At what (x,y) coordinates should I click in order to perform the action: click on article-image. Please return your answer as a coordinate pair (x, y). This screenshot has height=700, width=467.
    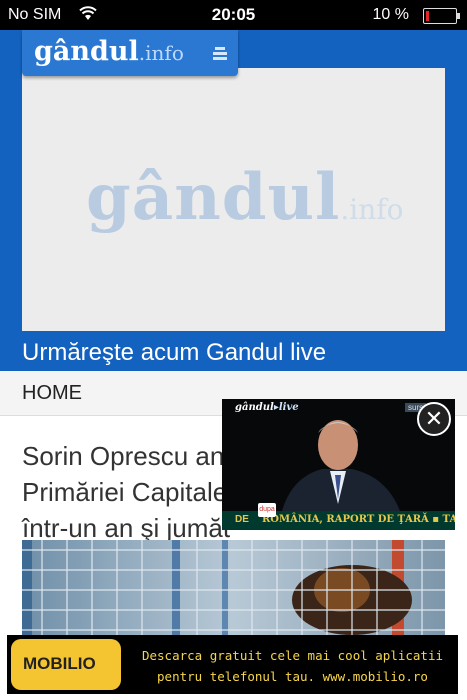
    Looking at the image, I should click on (233, 590).